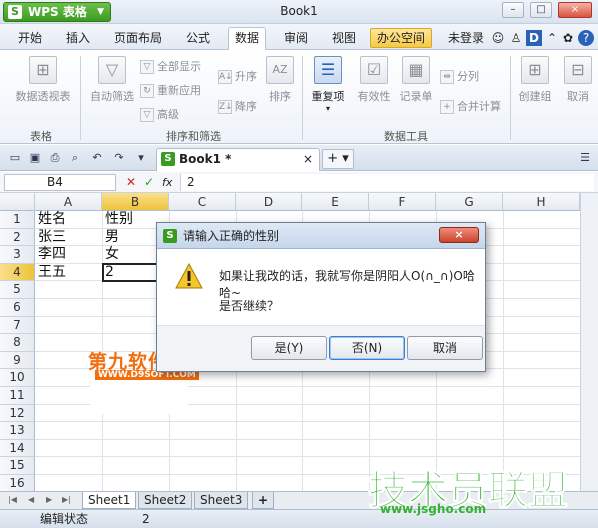 Image resolution: width=598 pixels, height=528 pixels. I want to click on column-header-f: F, so click(402, 202).